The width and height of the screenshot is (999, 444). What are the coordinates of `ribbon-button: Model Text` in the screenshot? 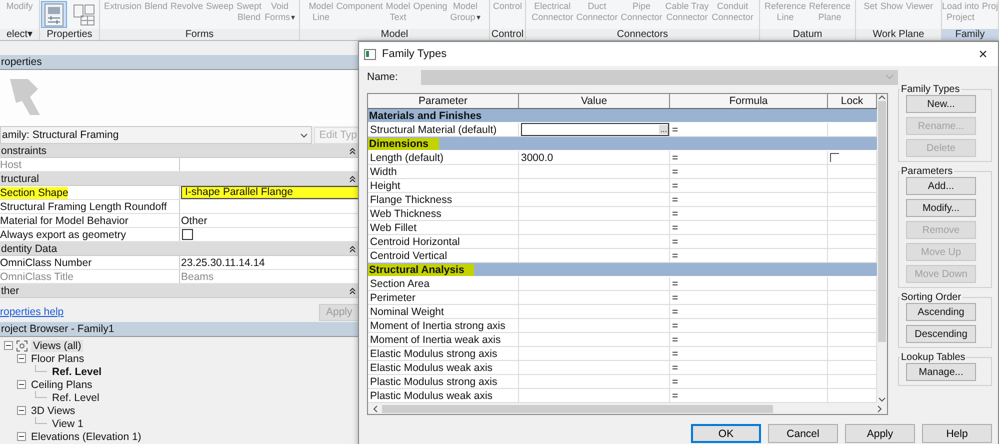 It's located at (398, 12).